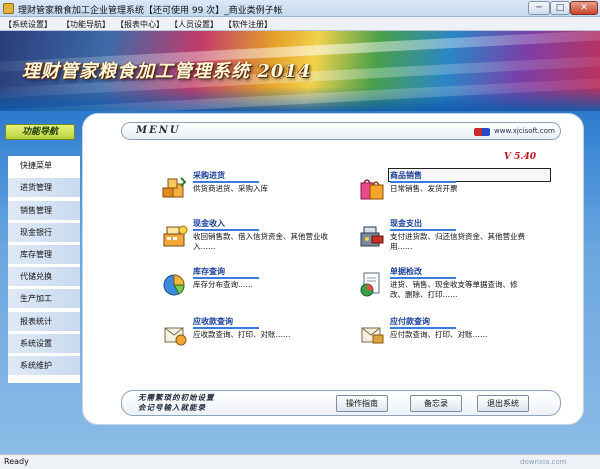 The width and height of the screenshot is (600, 469). What do you see at coordinates (482, 132) in the screenshot?
I see `company-logo-icon` at bounding box center [482, 132].